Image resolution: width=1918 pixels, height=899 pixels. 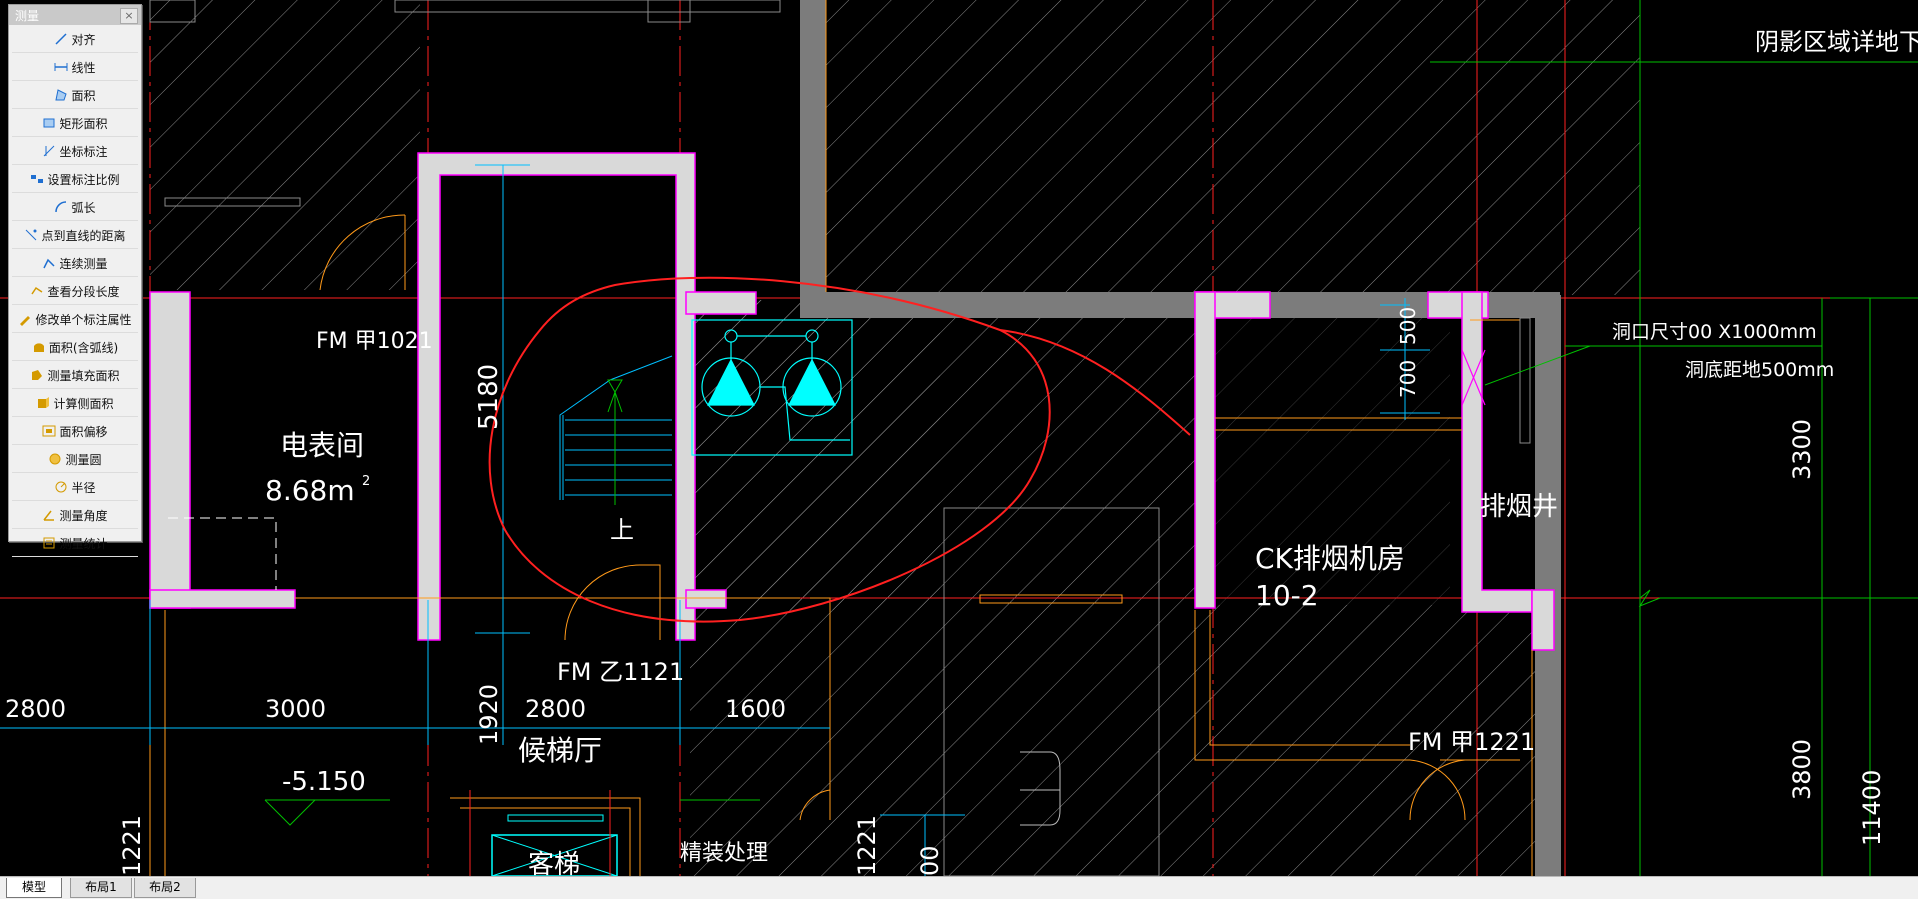 What do you see at coordinates (374, 341) in the screenshot?
I see `door-fm-a1021: FM 甲1021` at bounding box center [374, 341].